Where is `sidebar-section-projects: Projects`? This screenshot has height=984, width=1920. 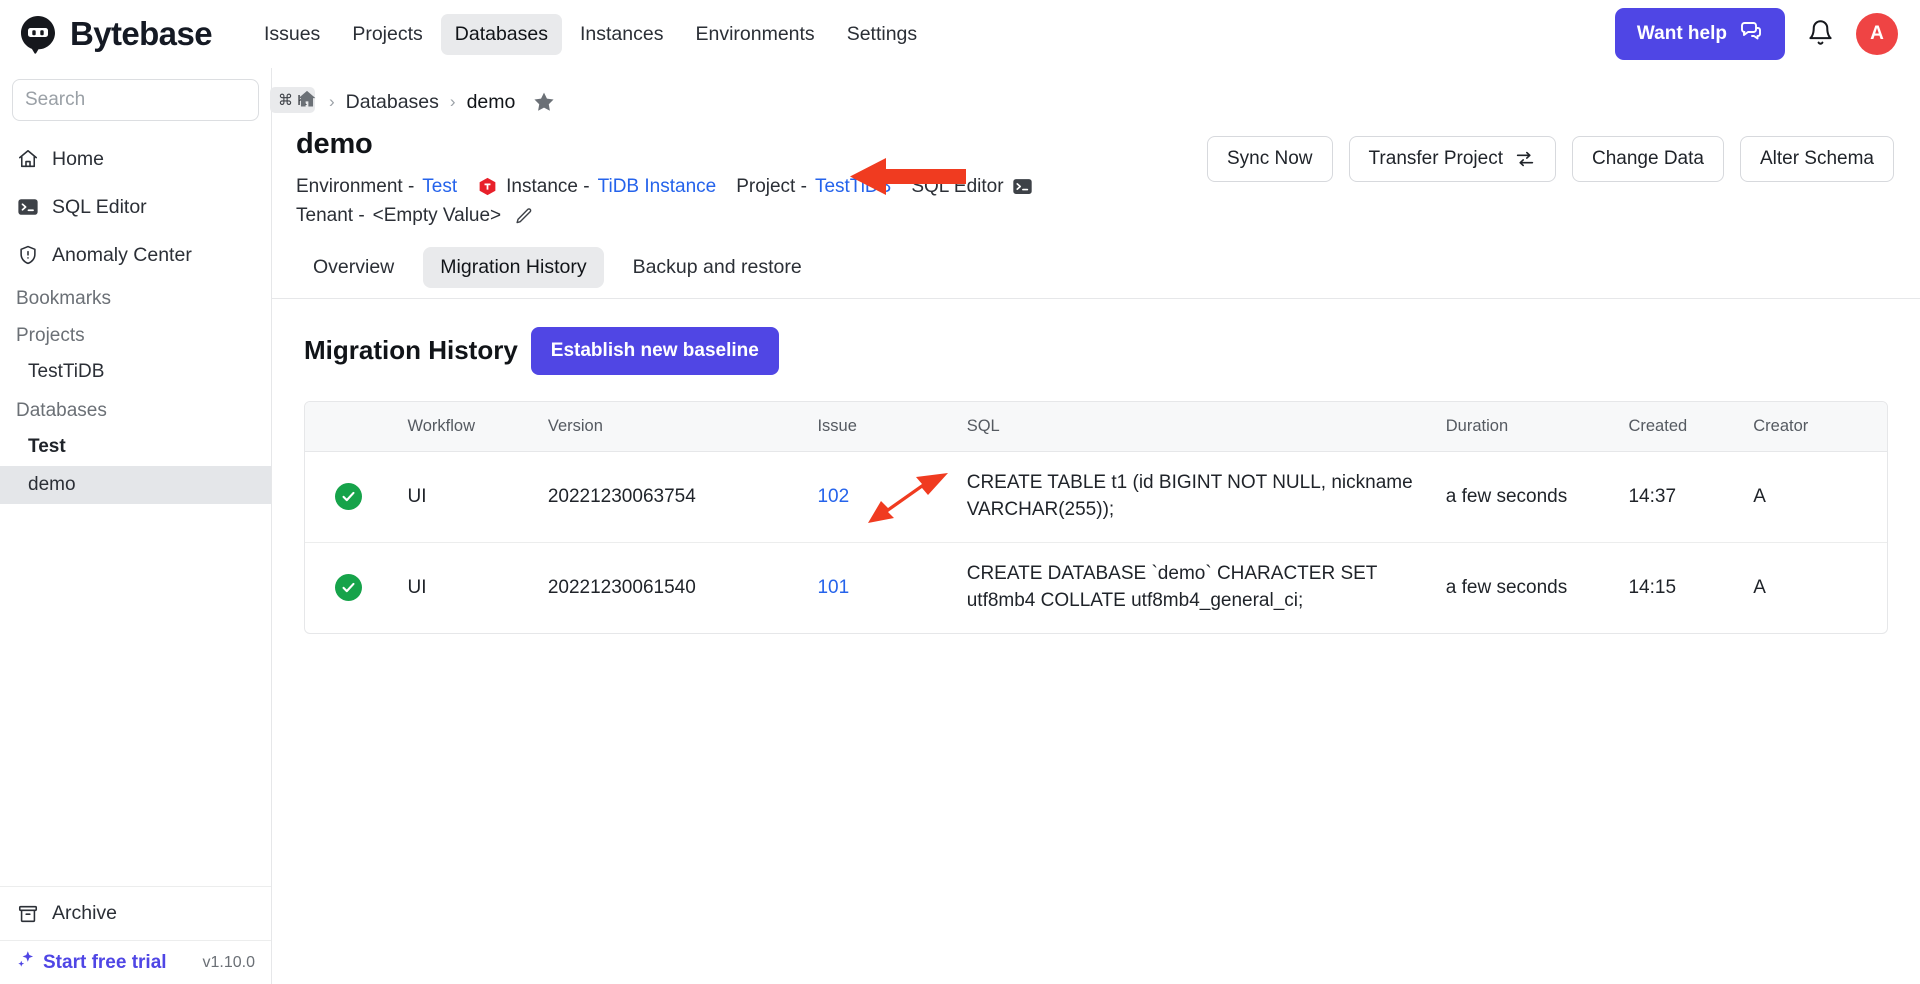
sidebar-section-projects: Projects is located at coordinates (50, 335).